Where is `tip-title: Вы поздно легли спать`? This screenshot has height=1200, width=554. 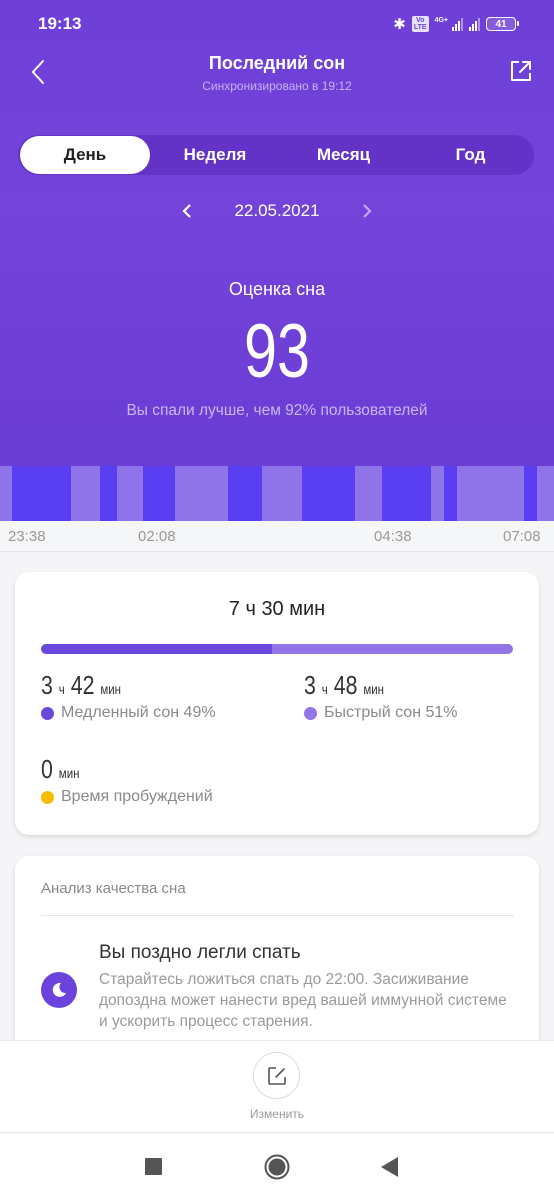
tip-title: Вы поздно легли спать is located at coordinates (200, 952).